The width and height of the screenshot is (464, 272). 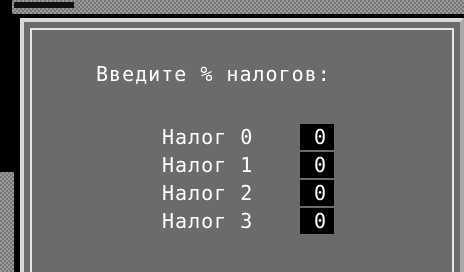 I want to click on dialog-prompt: Введите % налогов:, so click(x=213, y=74).